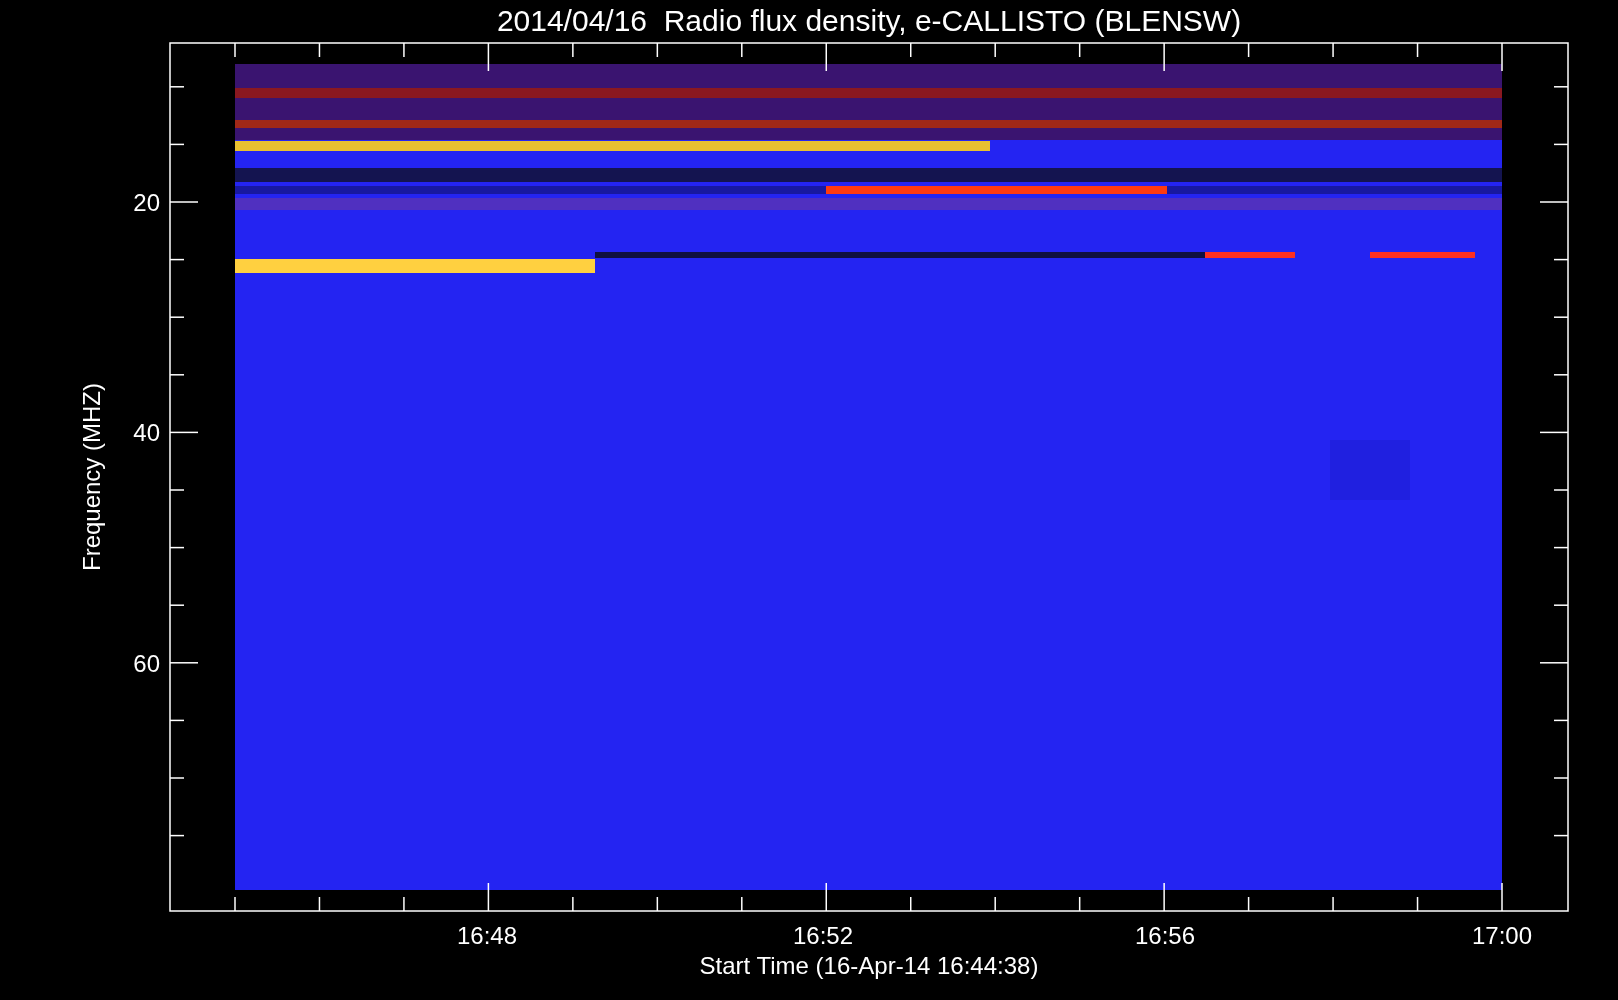  What do you see at coordinates (487, 935) in the screenshot?
I see `x-tick-label: 16:48` at bounding box center [487, 935].